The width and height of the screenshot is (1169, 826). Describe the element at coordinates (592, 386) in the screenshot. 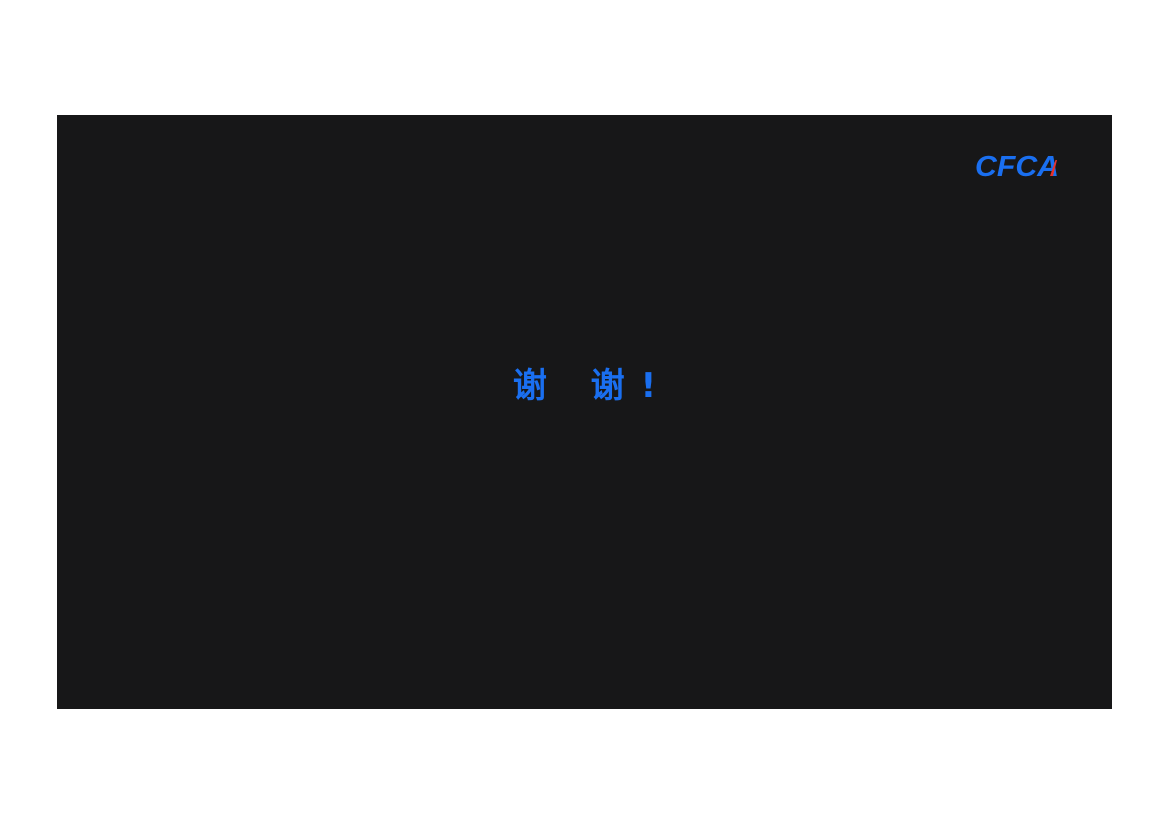

I see `thank-you-message: 谢 谢!` at that location.